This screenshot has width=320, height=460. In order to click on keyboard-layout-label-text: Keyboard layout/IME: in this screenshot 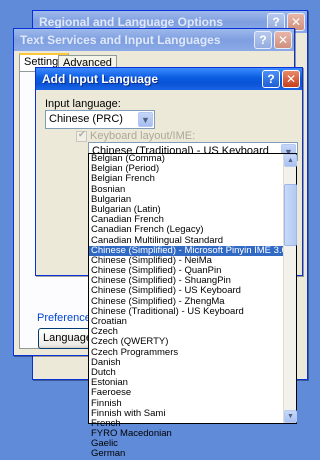, I will do `click(143, 136)`.